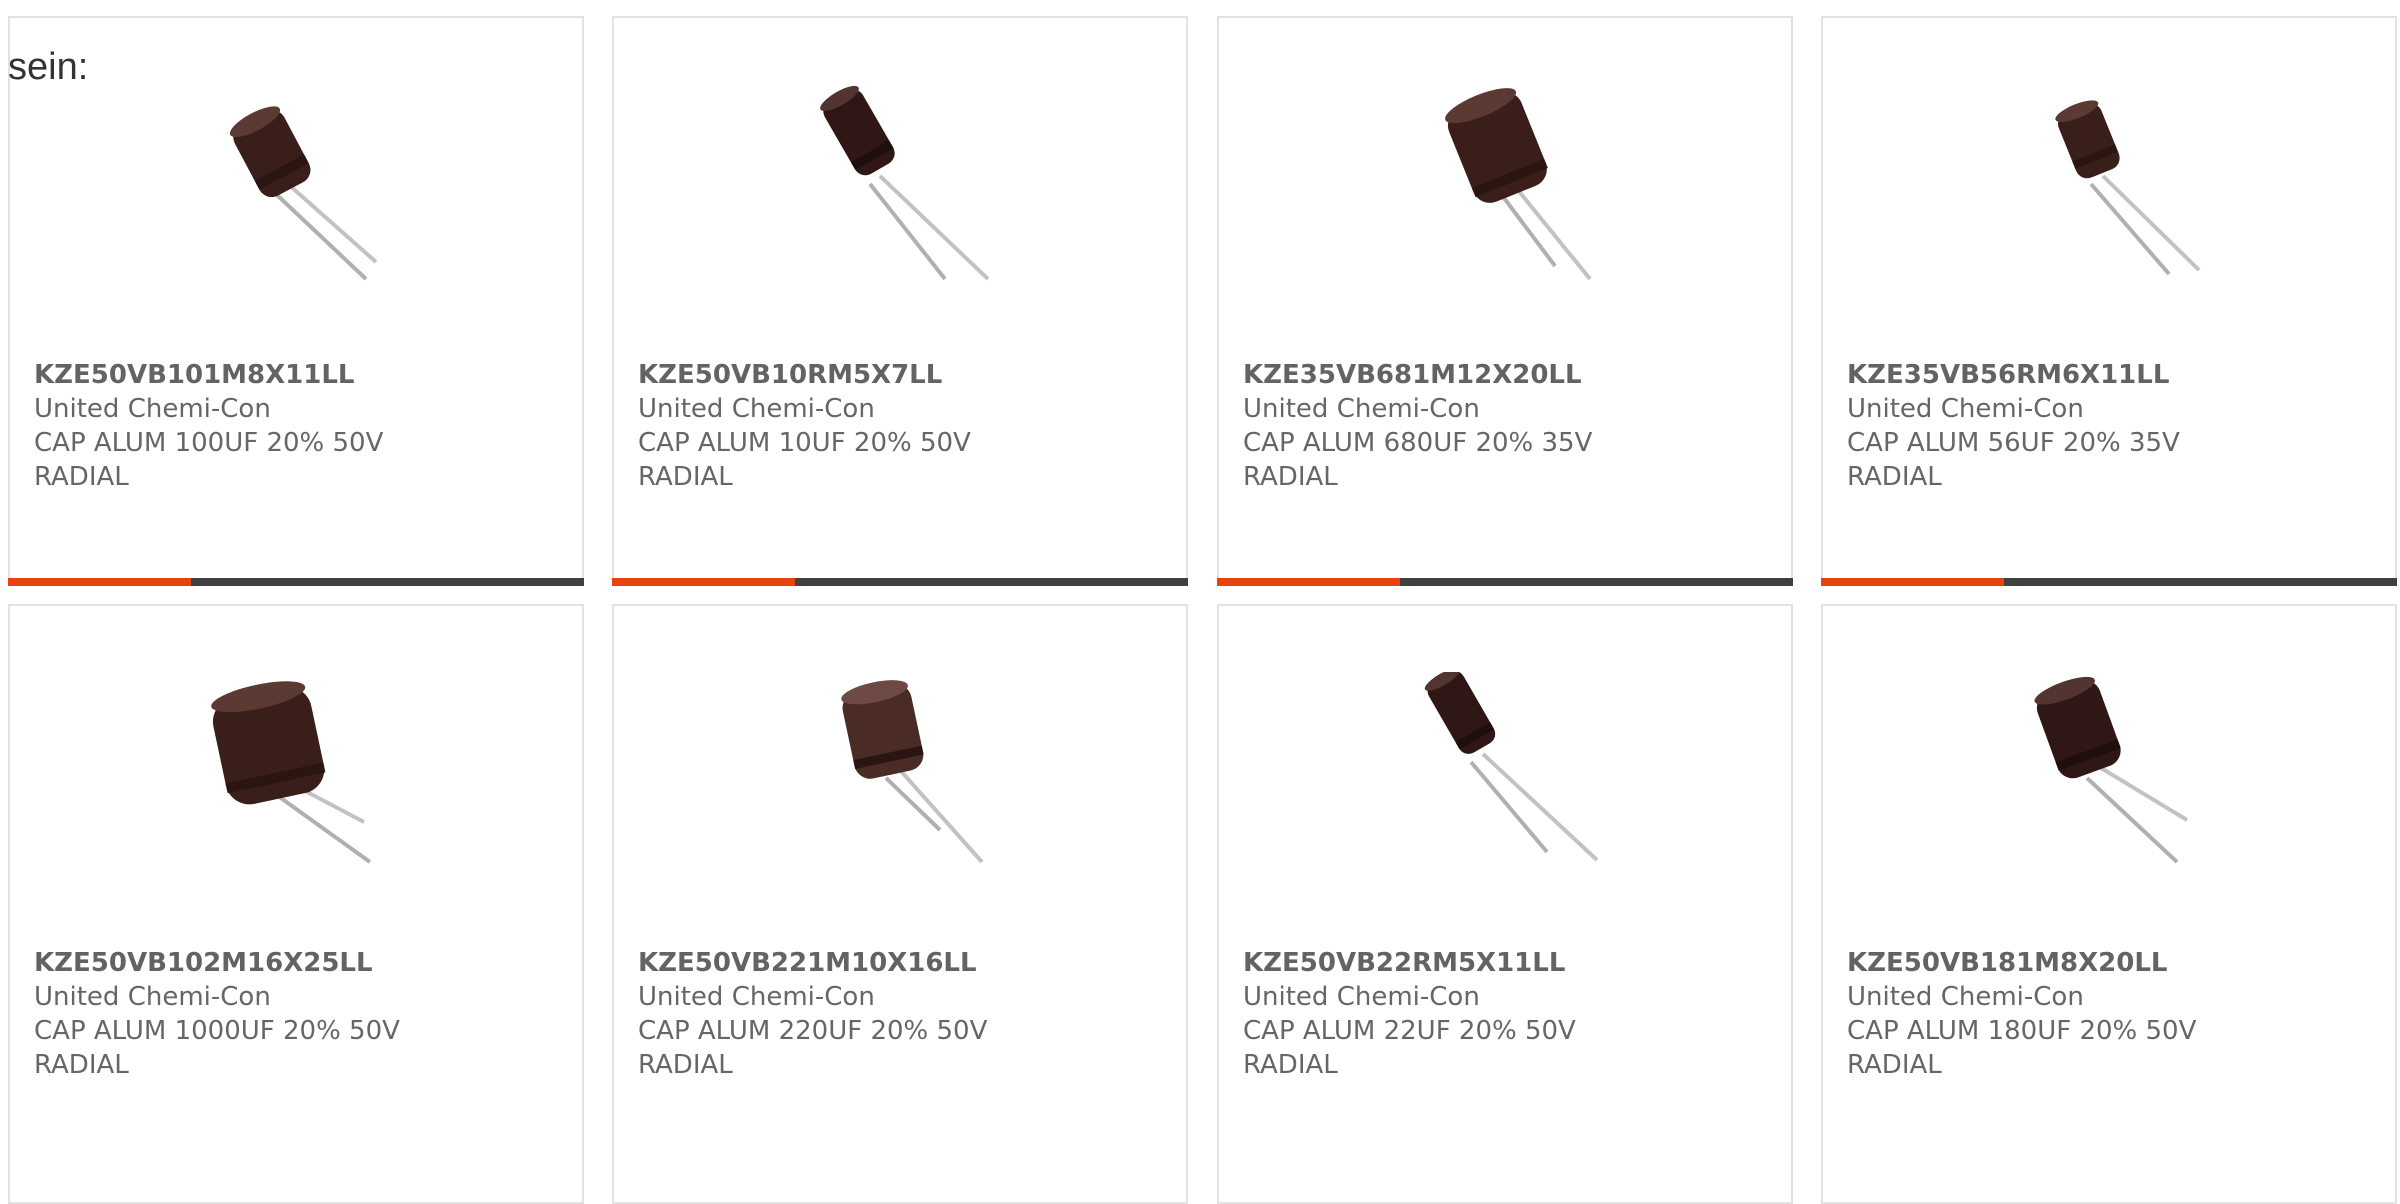  What do you see at coordinates (209, 443) in the screenshot?
I see `description: CAP ALUM 100UF 20% 50V` at bounding box center [209, 443].